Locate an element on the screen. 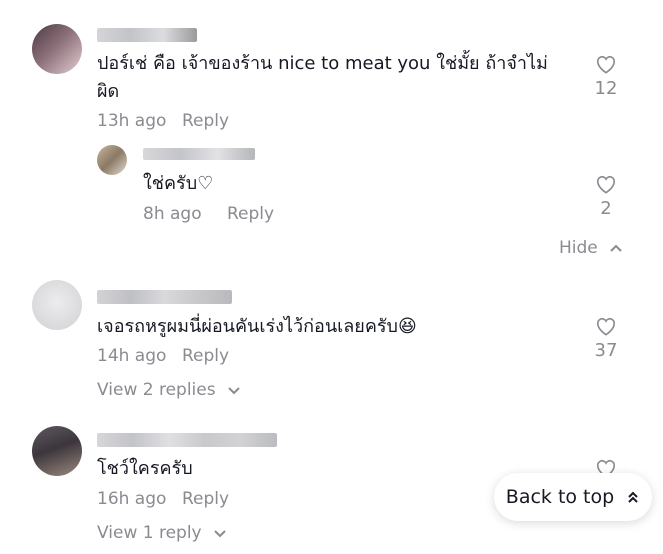 The height and width of the screenshot is (554, 663). chevron-up-icon is located at coordinates (616, 248).